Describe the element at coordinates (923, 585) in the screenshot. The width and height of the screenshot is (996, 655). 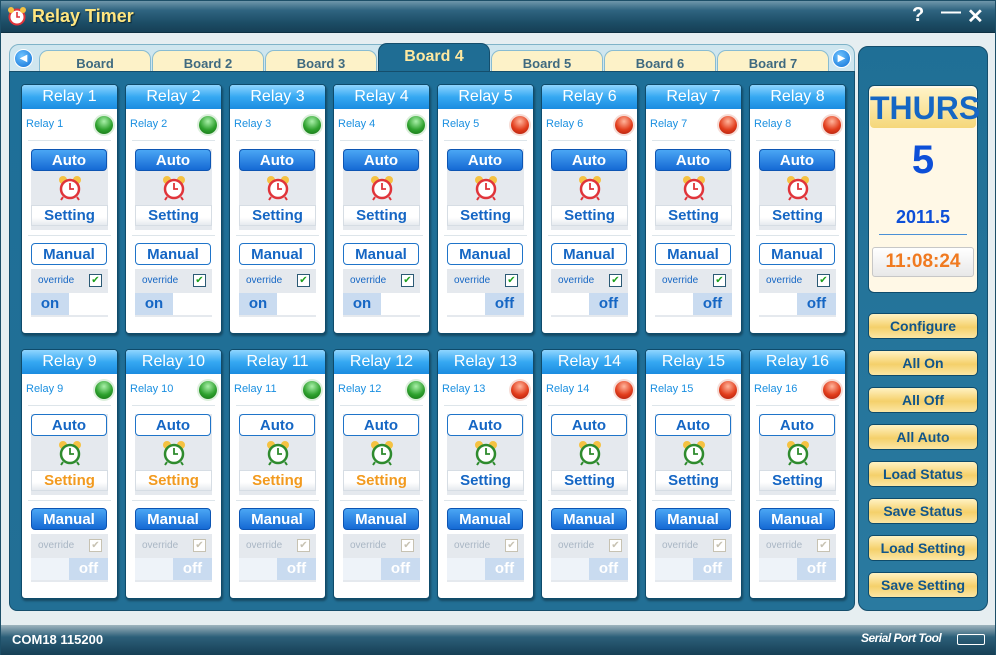
I see `save-setting-button: Save Setting` at that location.